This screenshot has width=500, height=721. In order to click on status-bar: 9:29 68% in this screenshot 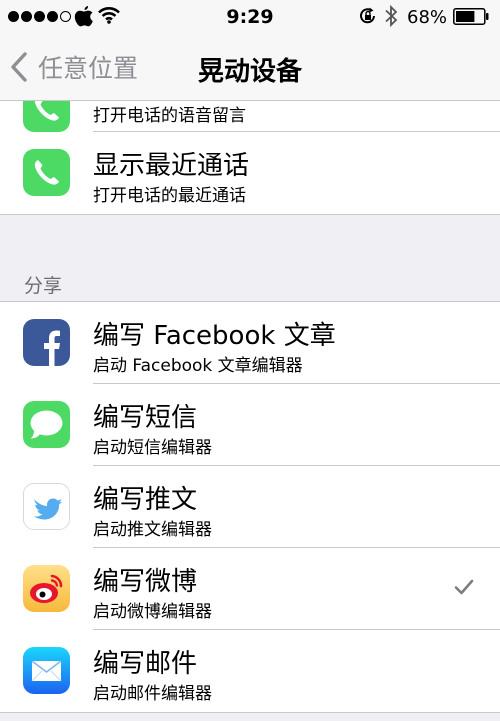, I will do `click(250, 16)`.